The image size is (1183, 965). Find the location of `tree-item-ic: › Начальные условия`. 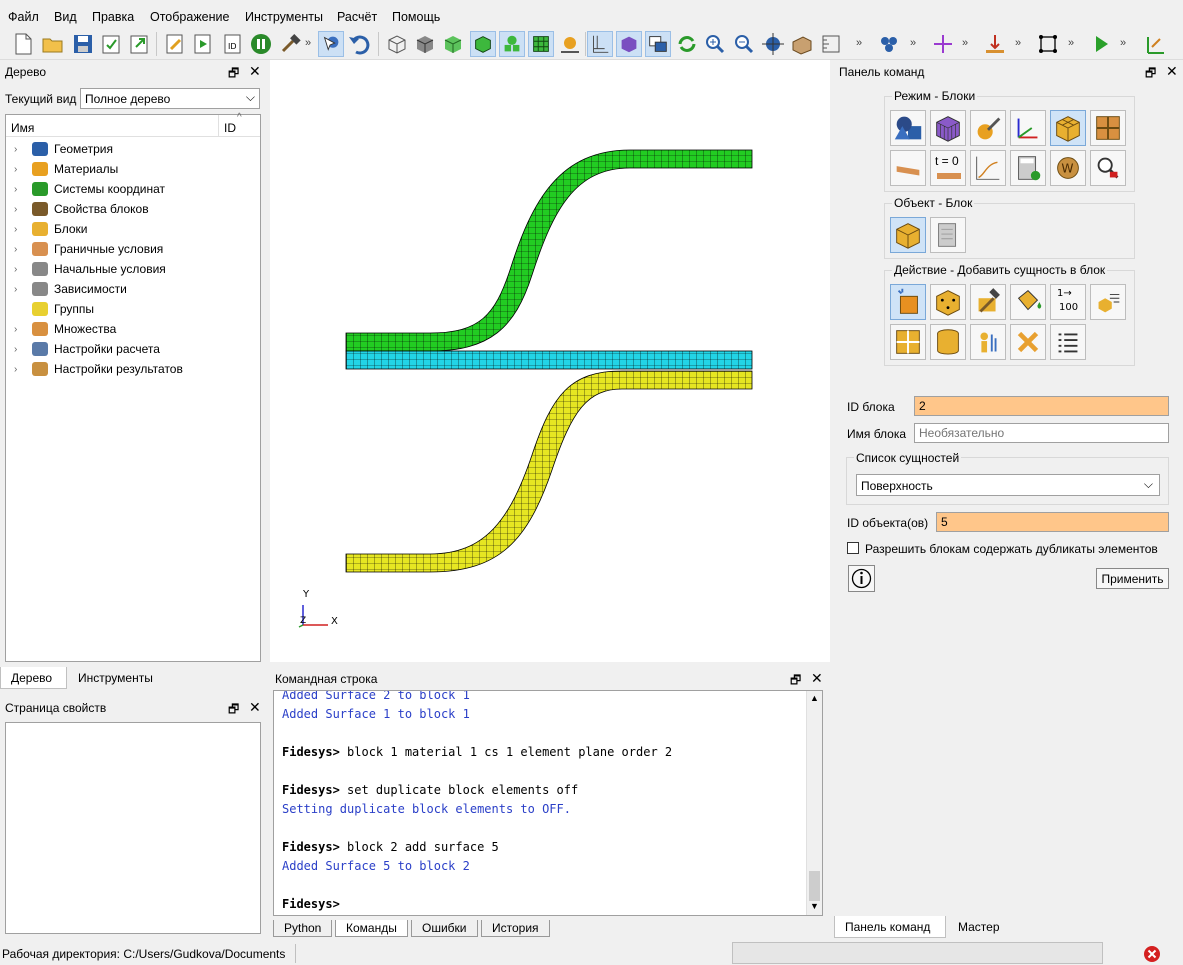

tree-item-ic: › Начальные условия is located at coordinates (90, 269).